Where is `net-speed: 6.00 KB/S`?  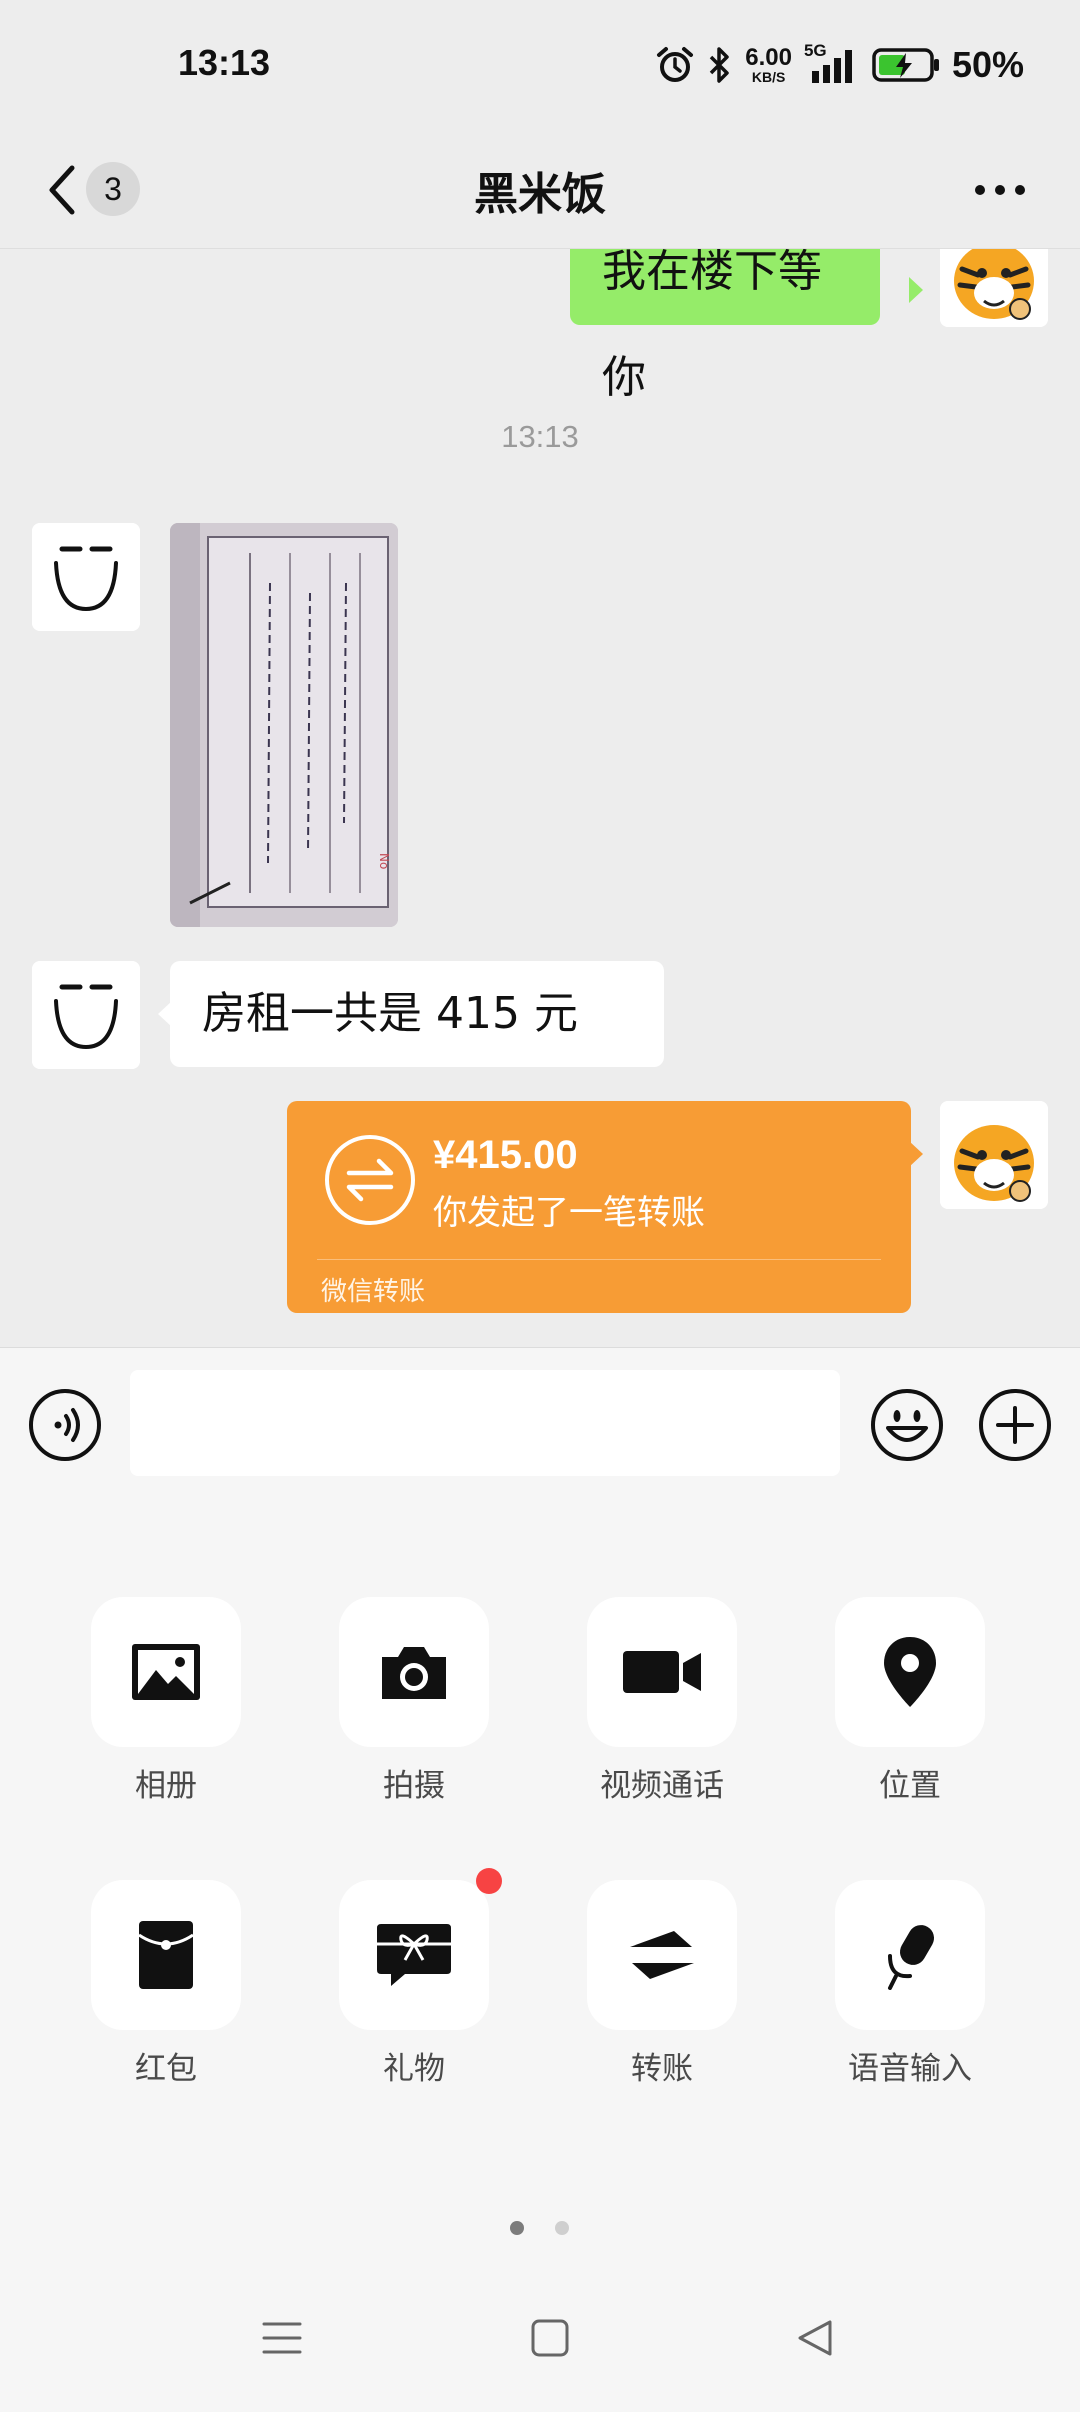 net-speed: 6.00 KB/S is located at coordinates (768, 64).